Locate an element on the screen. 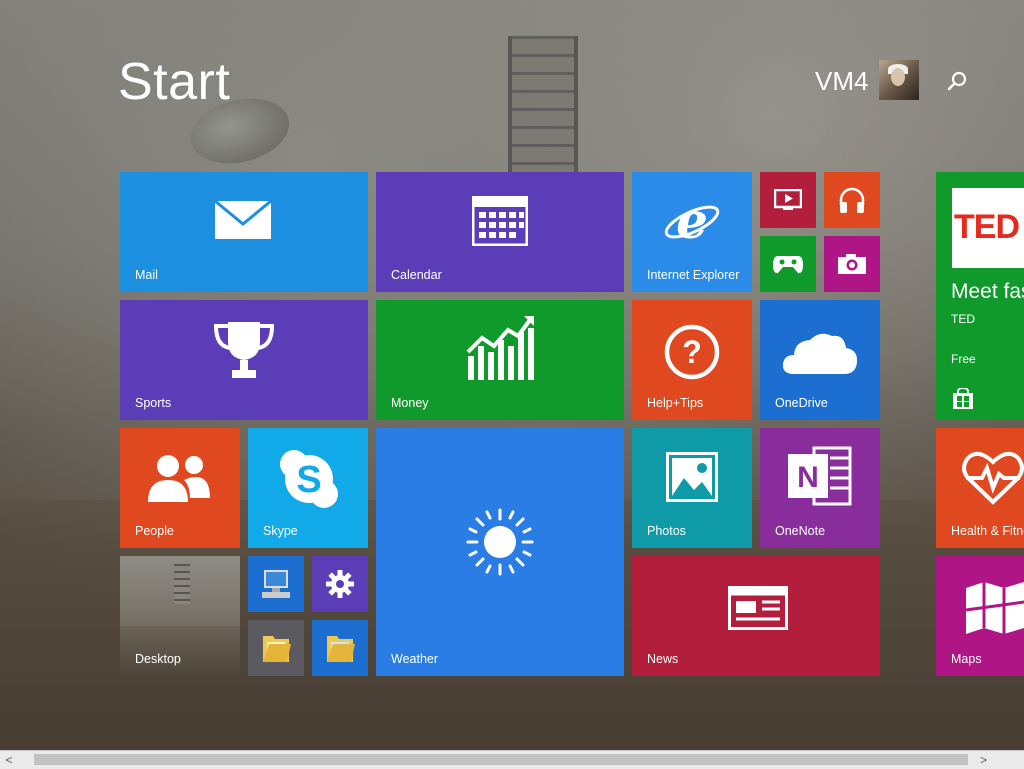 This screenshot has width=1024, height=769. tile-label: Health & Fitne is located at coordinates (987, 531).